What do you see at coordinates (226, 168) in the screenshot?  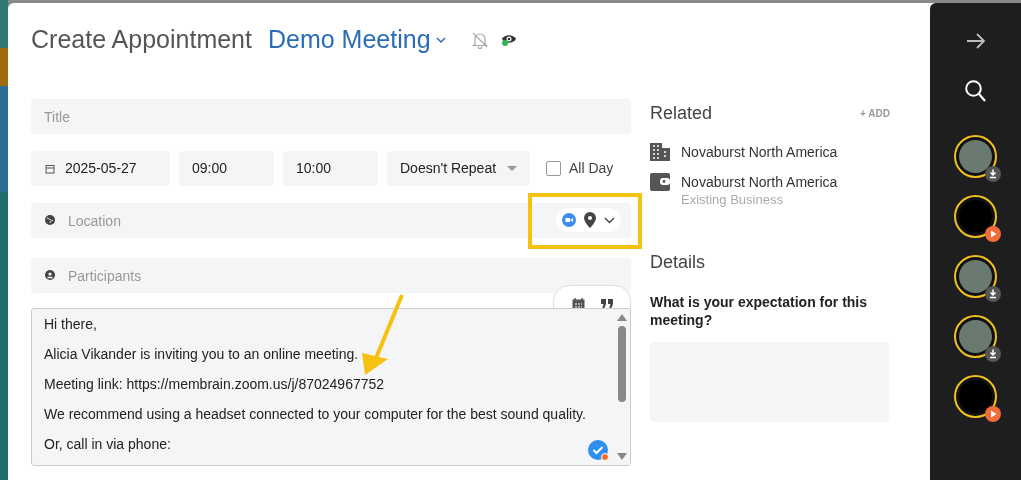 I see `start-time-field: 09:00` at bounding box center [226, 168].